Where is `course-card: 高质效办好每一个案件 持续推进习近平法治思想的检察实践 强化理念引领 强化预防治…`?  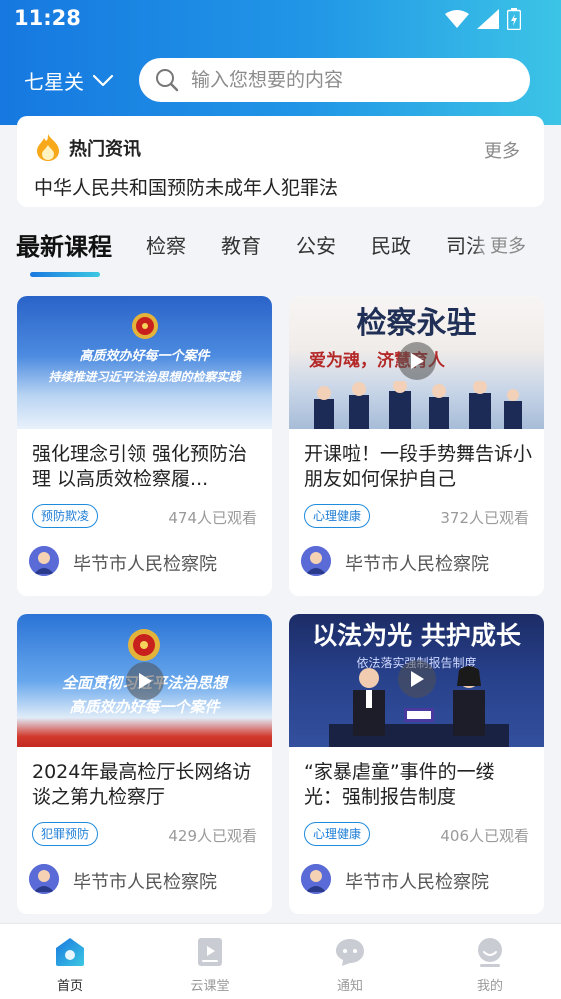
course-card: 高质效办好每一个案件 持续推进习近平法治思想的检察实践 强化理念引领 强化预防治… is located at coordinates (144, 446).